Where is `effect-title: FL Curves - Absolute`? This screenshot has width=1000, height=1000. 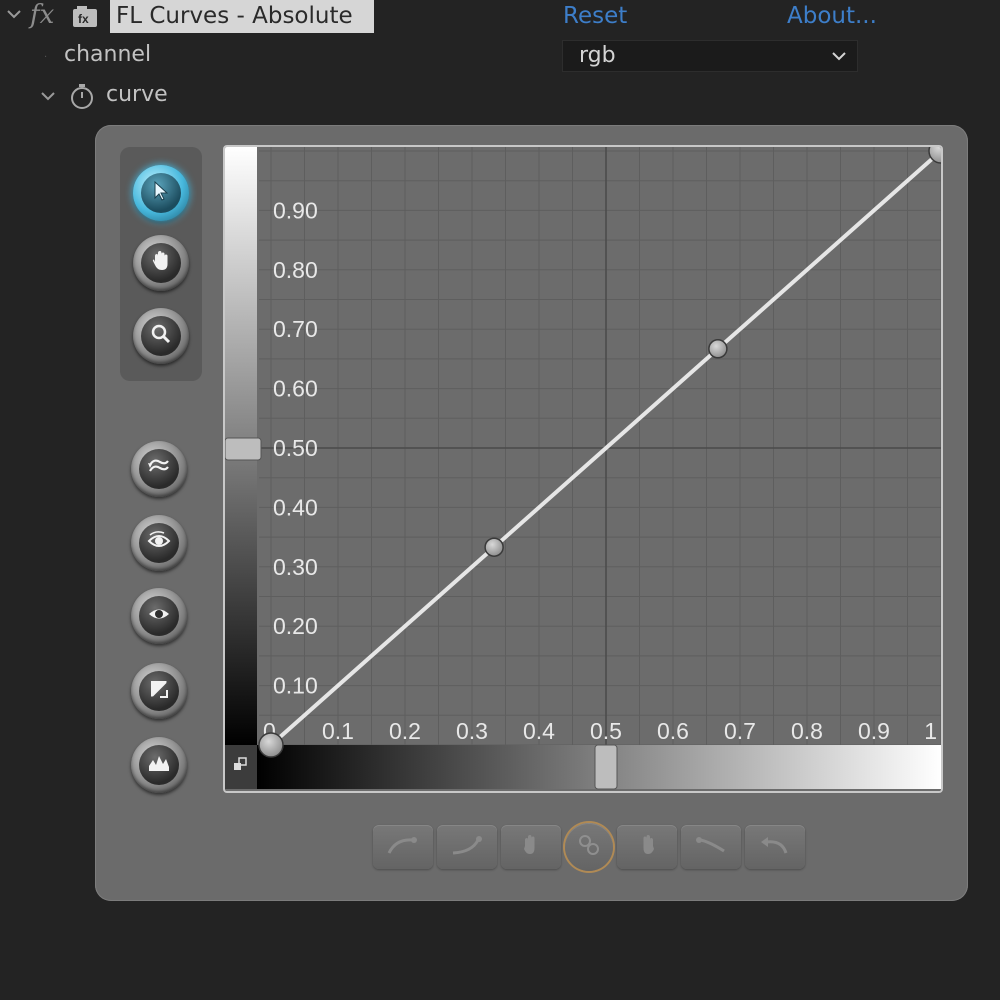
effect-title: FL Curves - Absolute is located at coordinates (242, 16).